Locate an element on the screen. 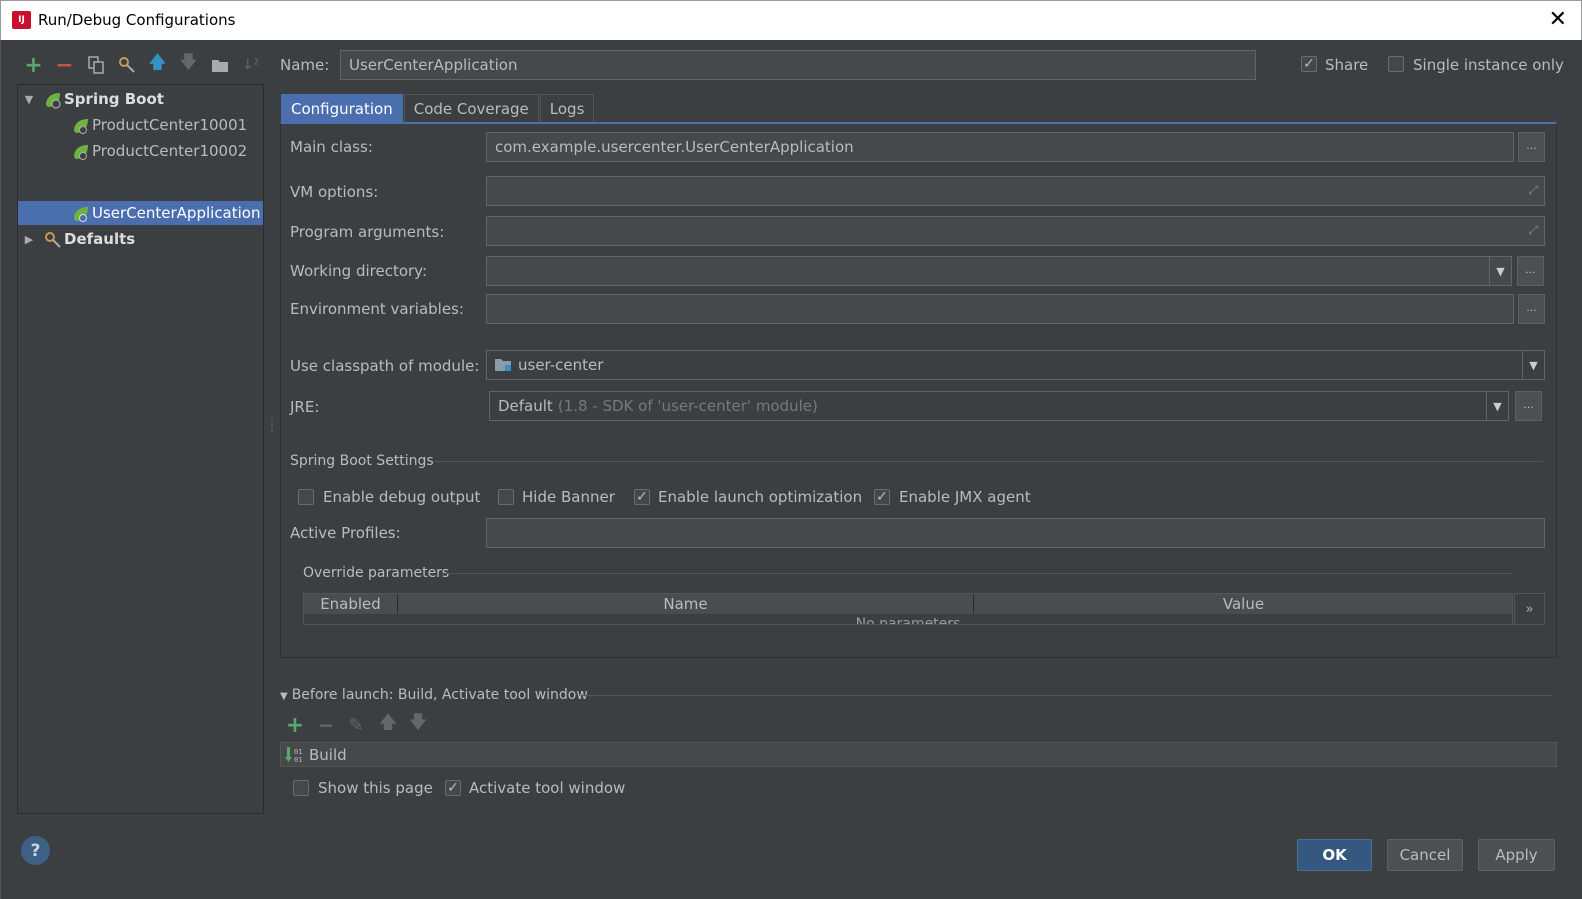  single-instance-label: Single instance only is located at coordinates (1488, 65).